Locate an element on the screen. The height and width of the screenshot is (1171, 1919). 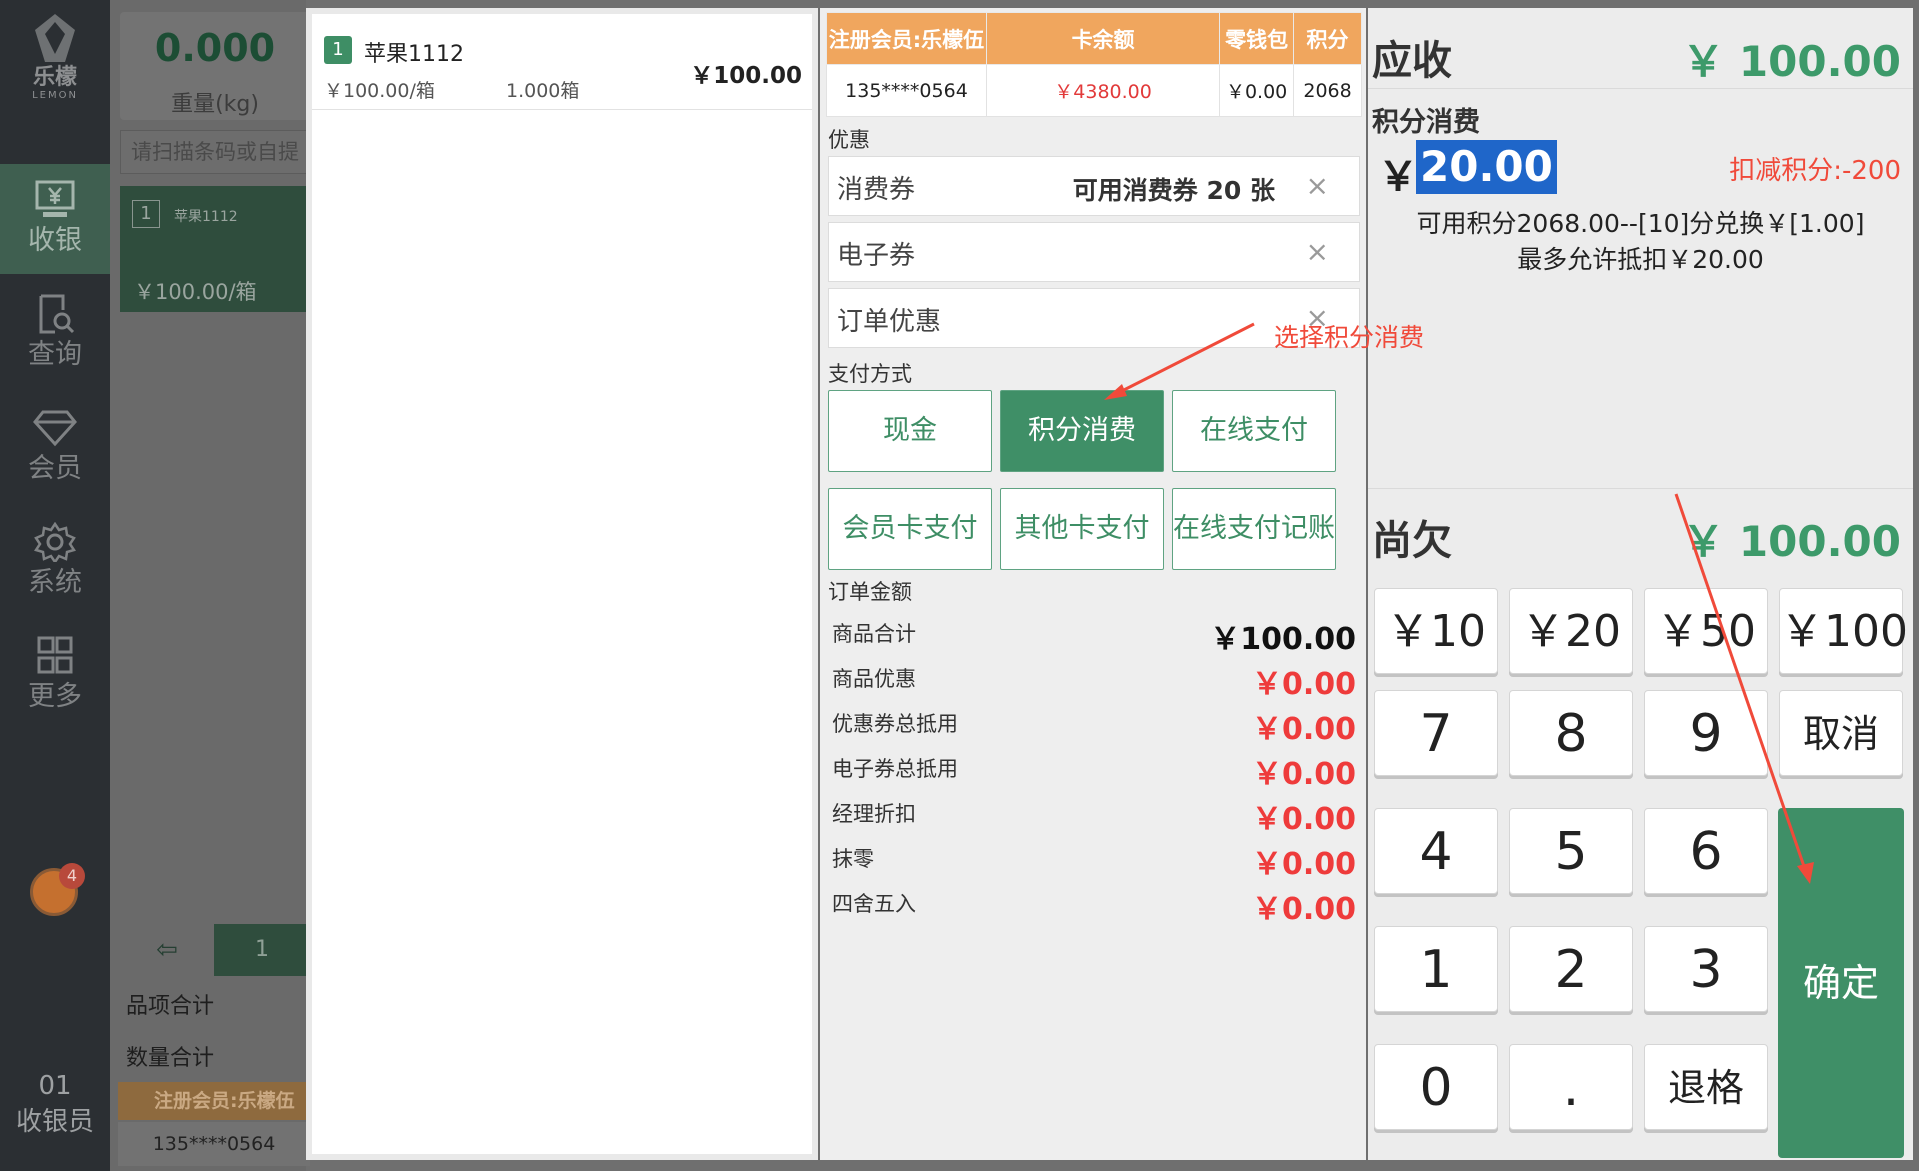
cancel-button: 取消 is located at coordinates (1841, 733).